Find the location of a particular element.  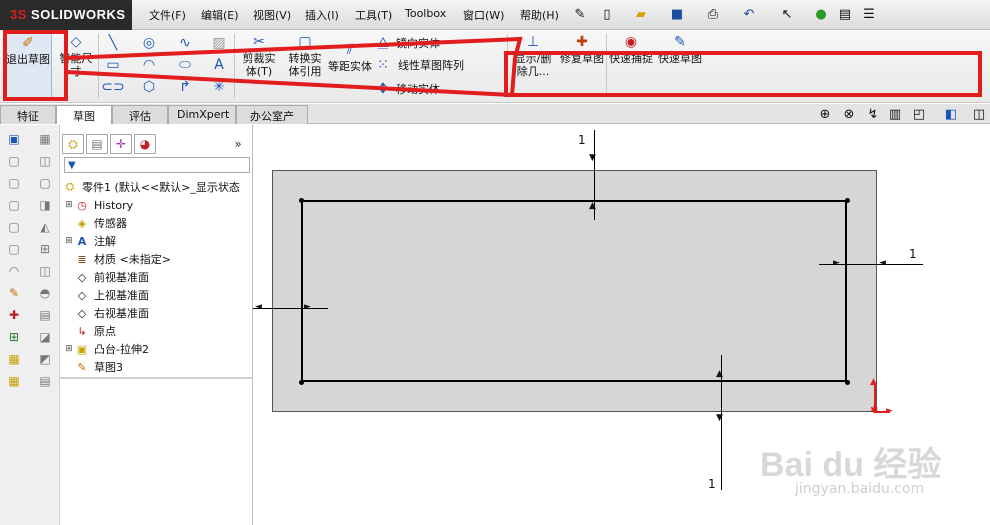

highlight-arrow is located at coordinates (294, 67).